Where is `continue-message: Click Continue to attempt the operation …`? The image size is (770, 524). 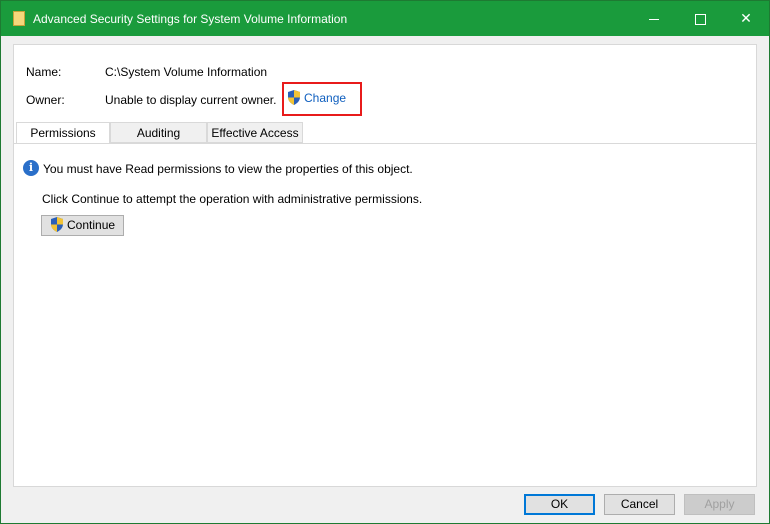
continue-message: Click Continue to attempt the operation … is located at coordinates (232, 199).